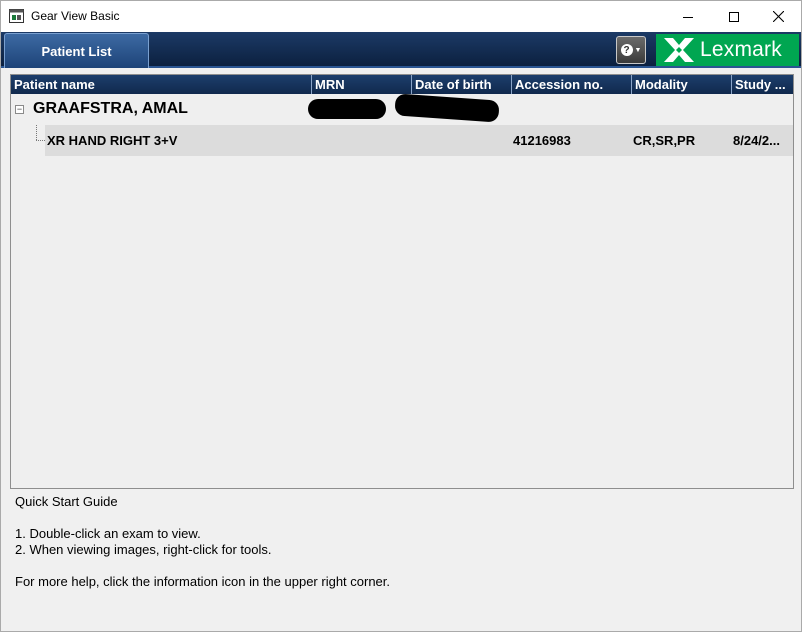 Image resolution: width=802 pixels, height=632 pixels. Describe the element at coordinates (19, 109) in the screenshot. I see `collapse-icon: −` at that location.